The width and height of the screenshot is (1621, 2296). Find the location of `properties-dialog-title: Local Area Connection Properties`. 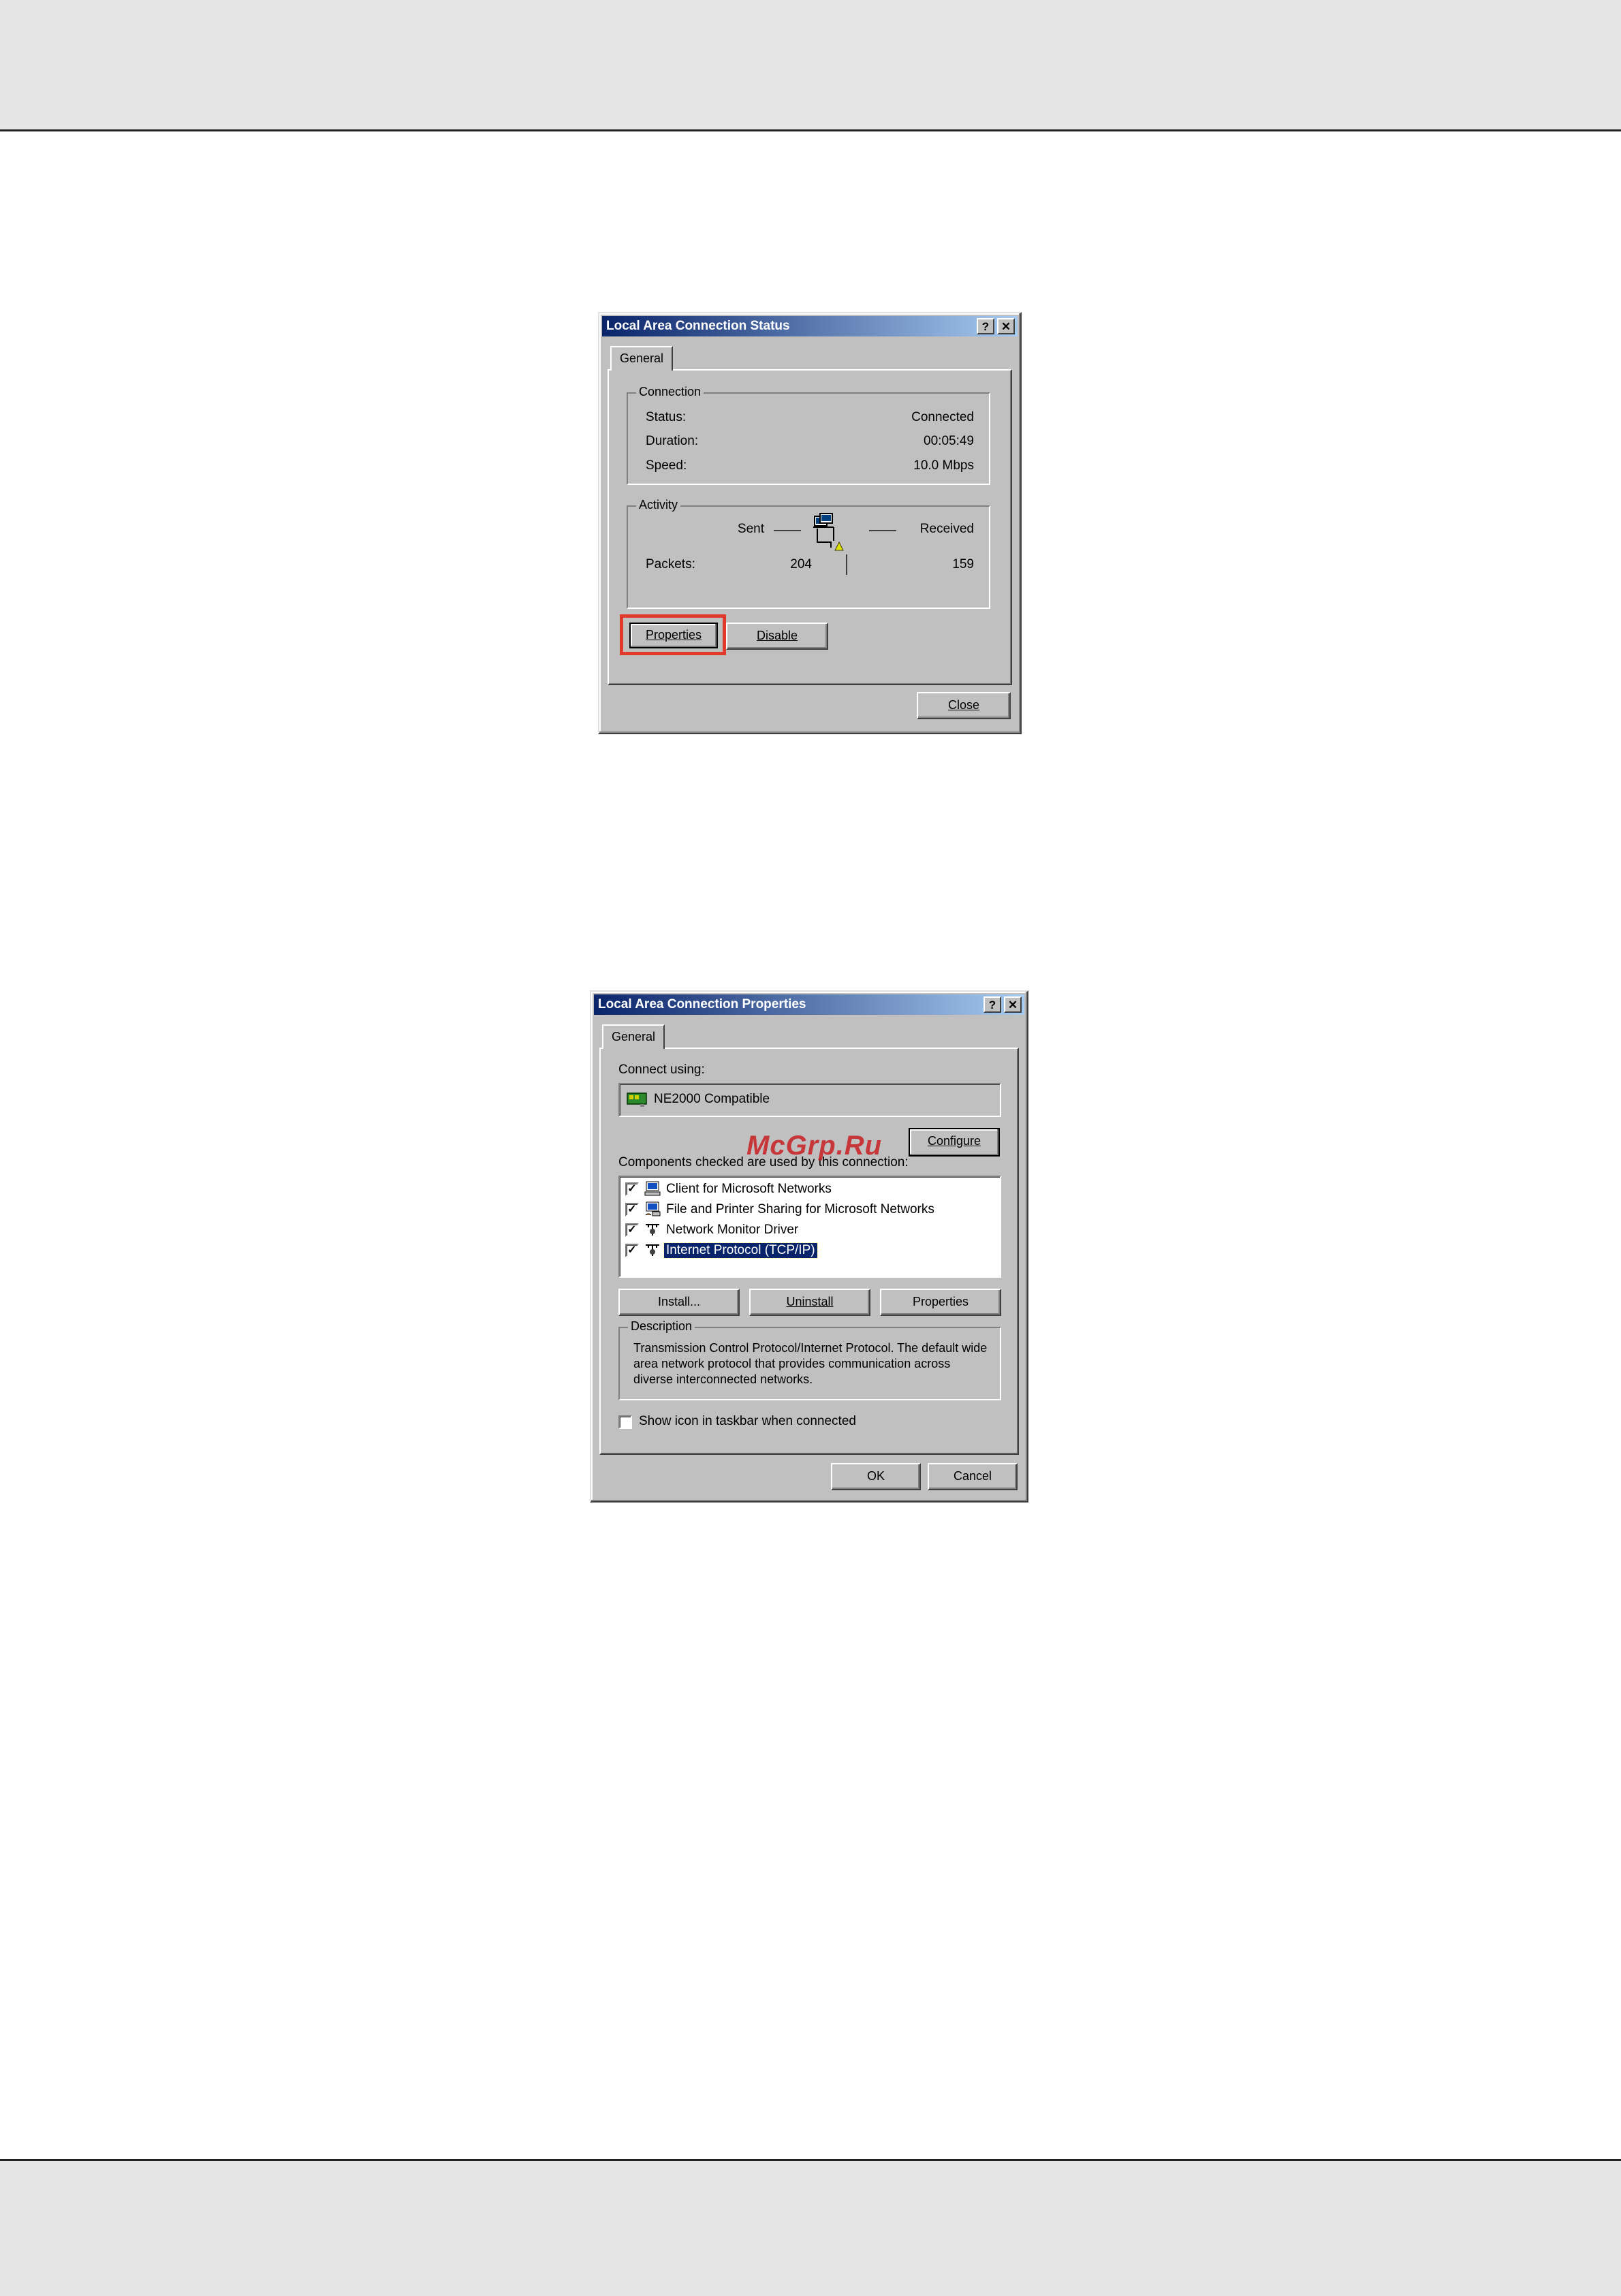

properties-dialog-title: Local Area Connection Properties is located at coordinates (702, 1004).